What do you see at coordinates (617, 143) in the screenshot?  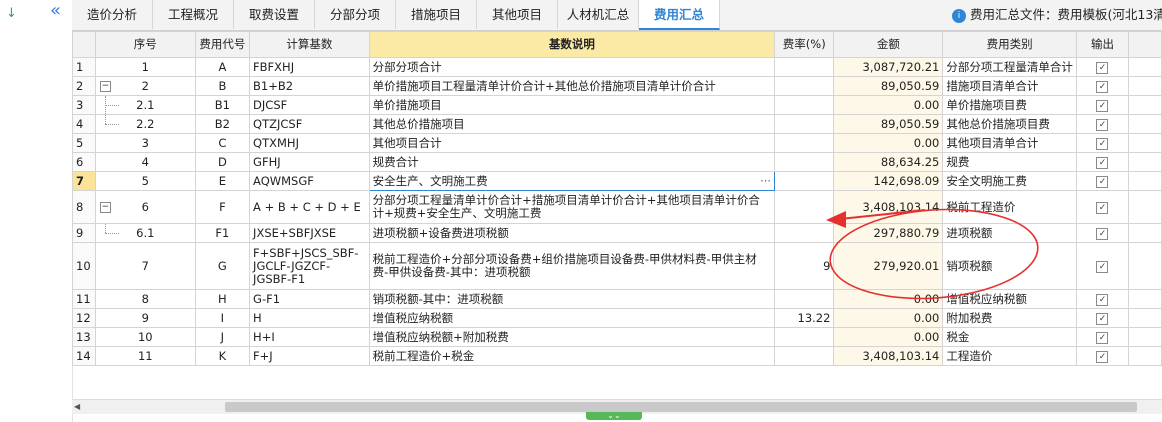 I see `table-row: 5 3 C QTXMHJ 其他项目合计 0.00 其他项目清单合计 ✓` at bounding box center [617, 143].